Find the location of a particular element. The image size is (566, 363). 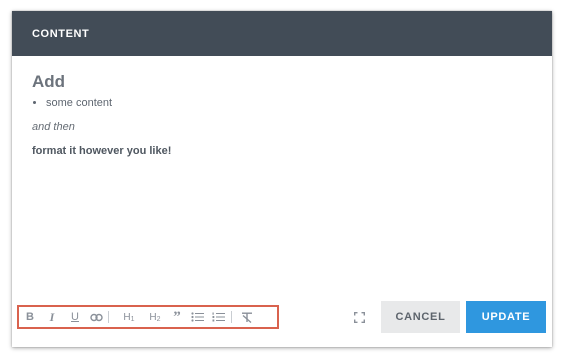

content-bullet-list: some content is located at coordinates (282, 103).